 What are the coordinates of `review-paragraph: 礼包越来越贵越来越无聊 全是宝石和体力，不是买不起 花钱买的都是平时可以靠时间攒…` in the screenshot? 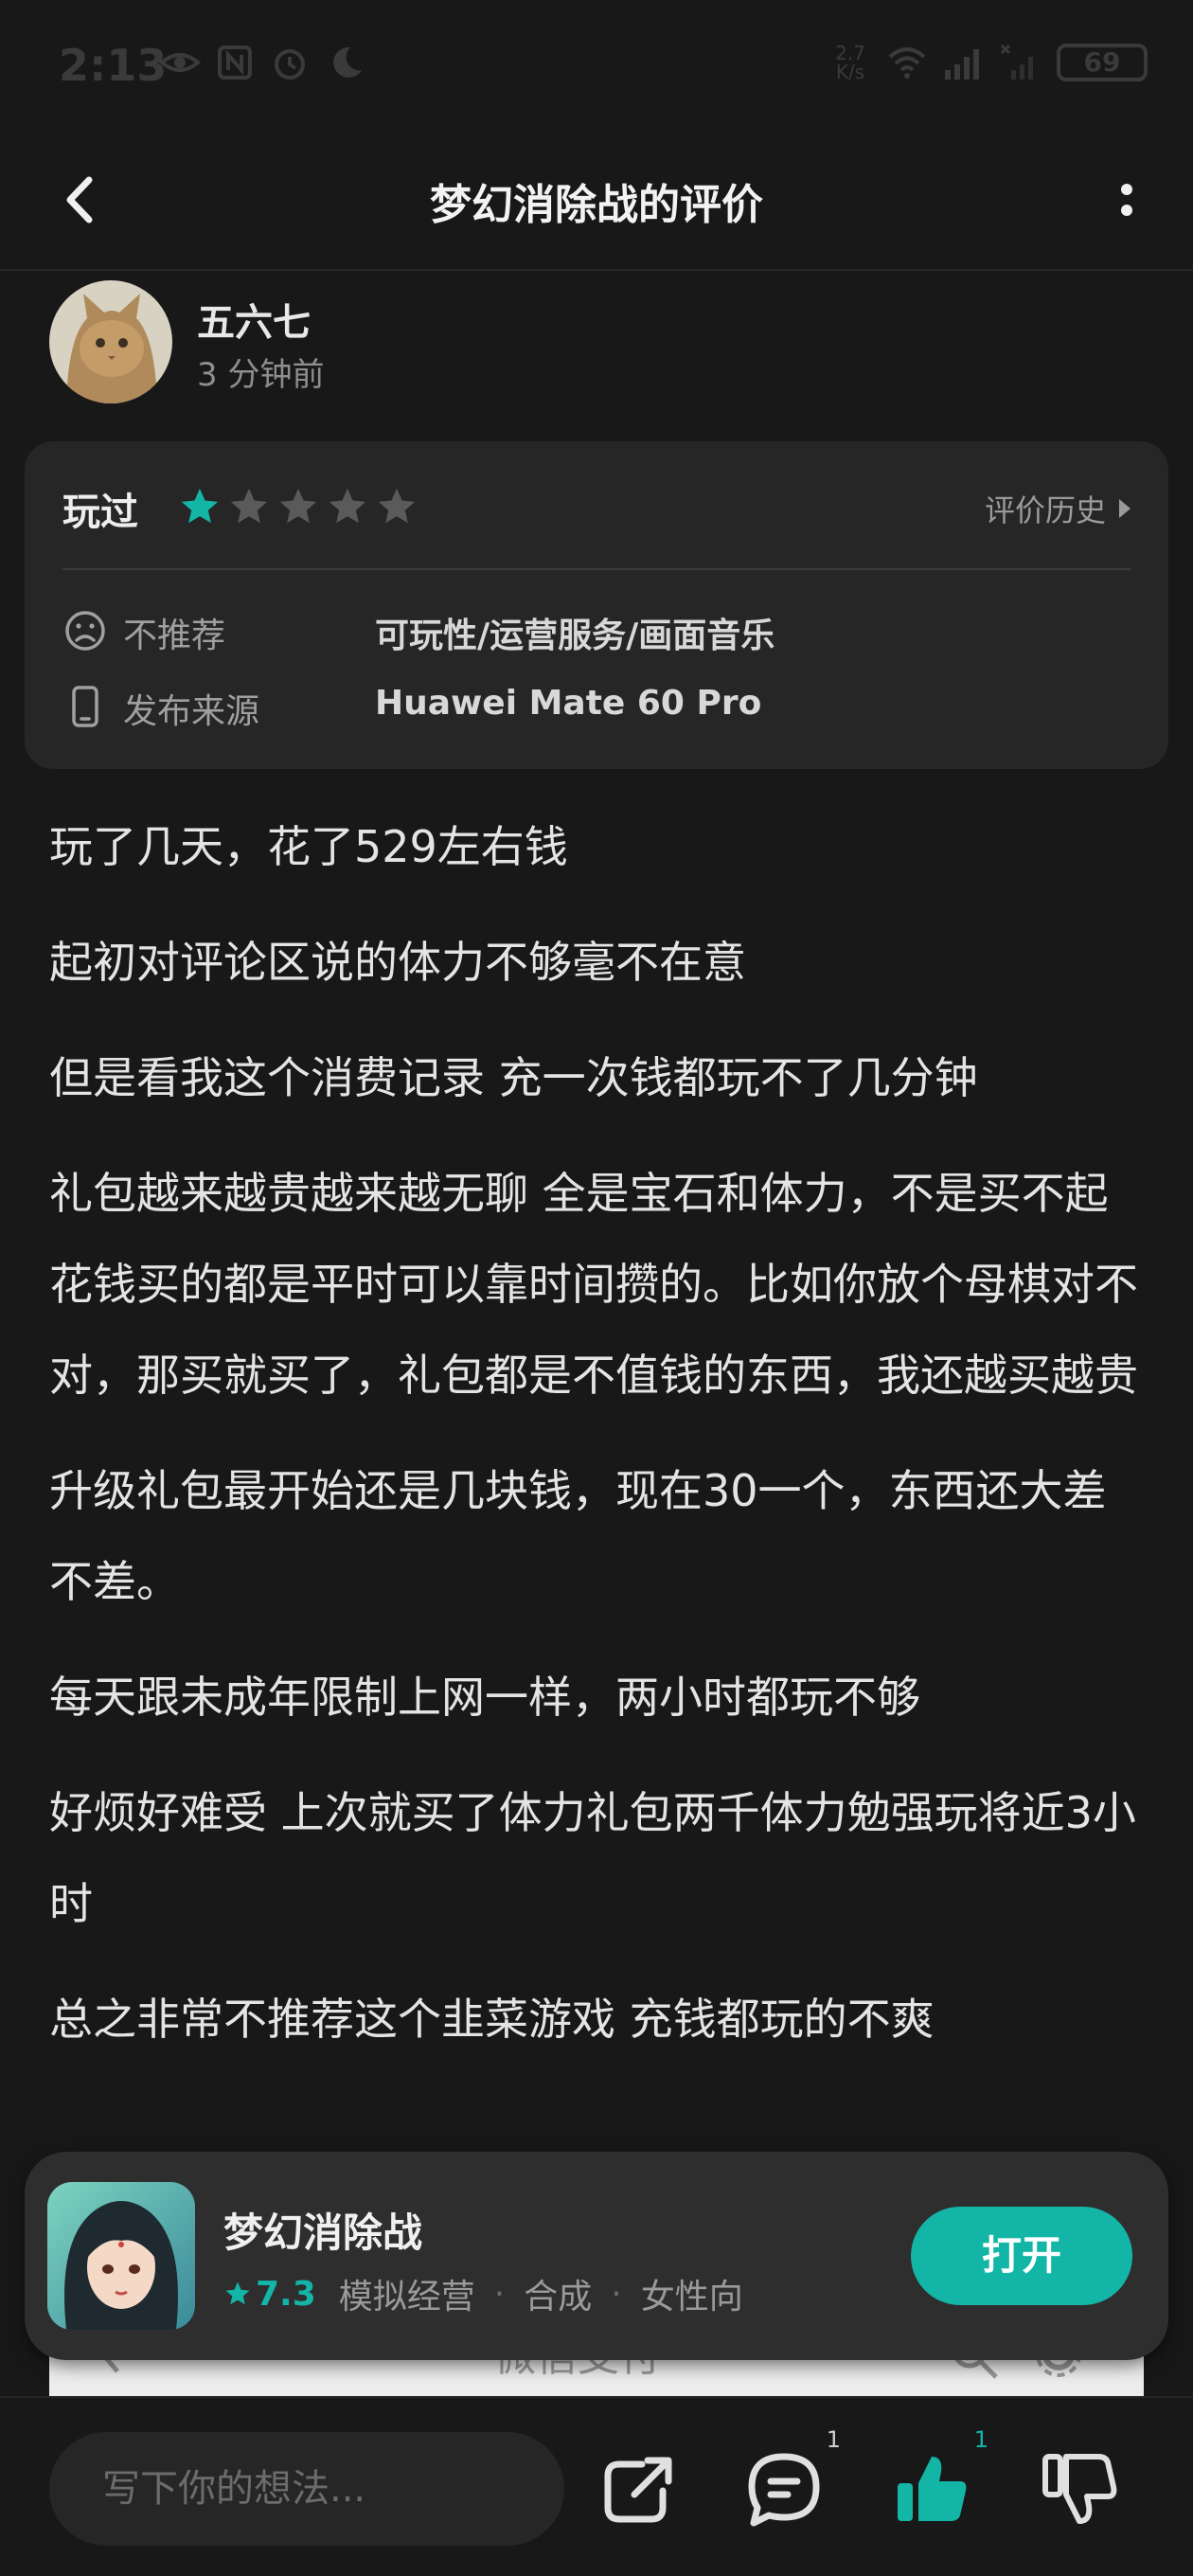 It's located at (593, 1284).